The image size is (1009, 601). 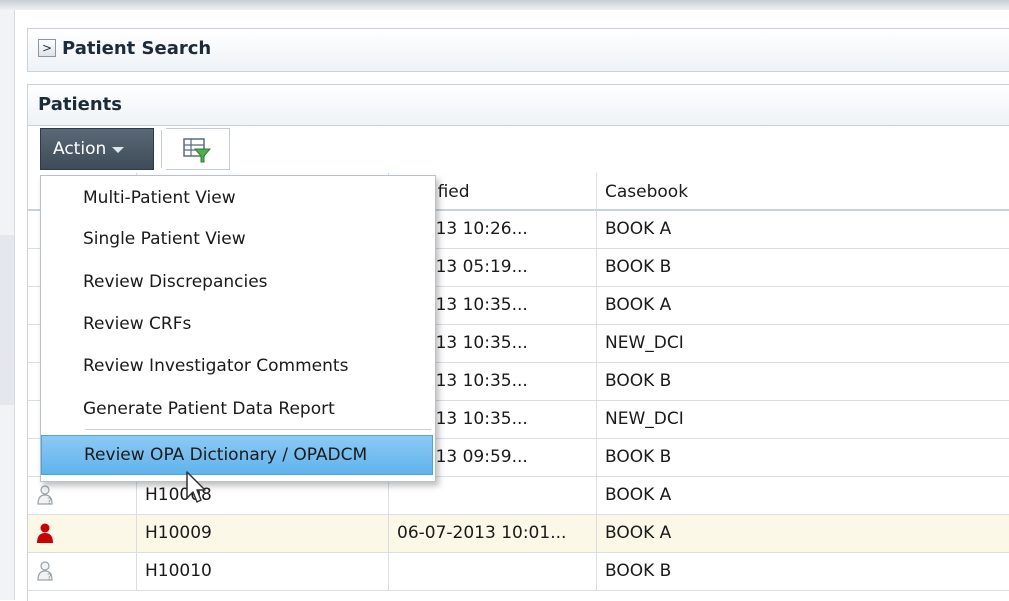 I want to click on left-shade, so click(x=7, y=320).